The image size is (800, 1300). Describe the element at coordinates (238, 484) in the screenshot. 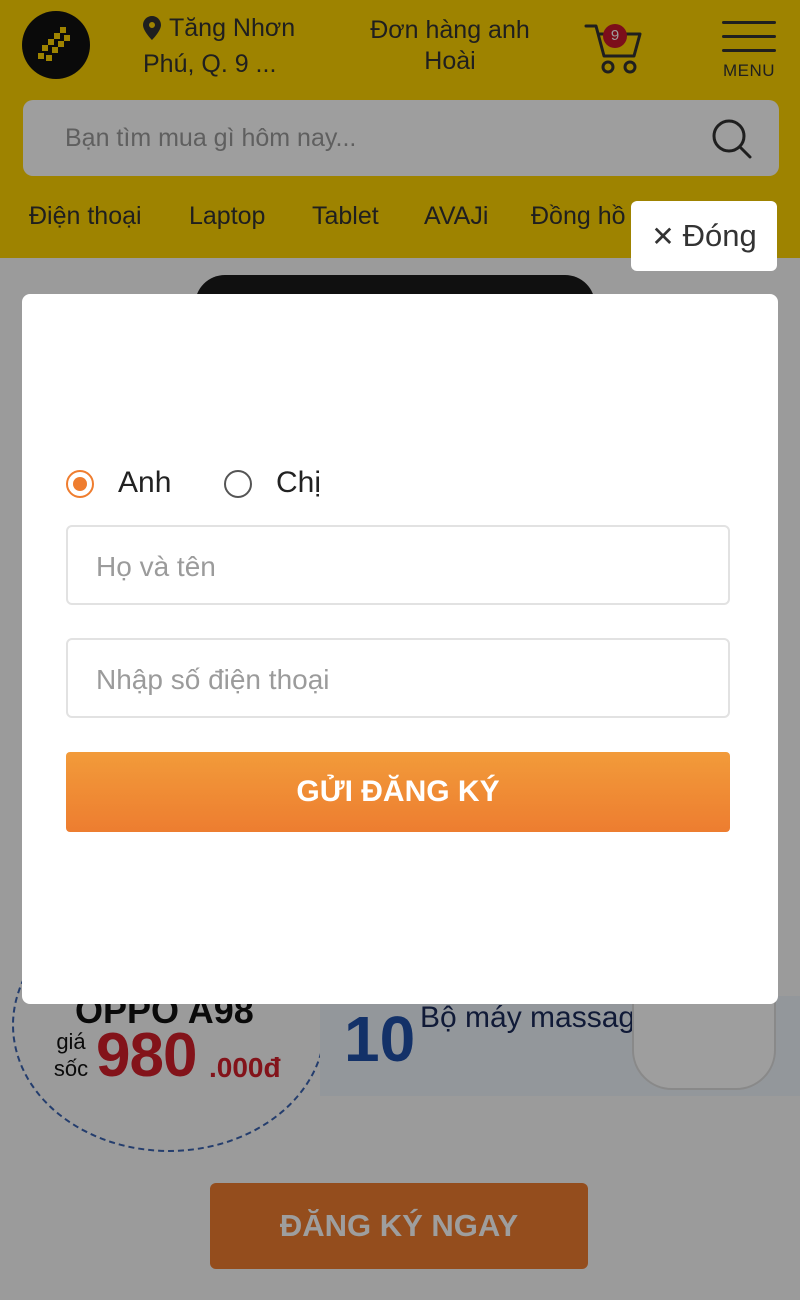

I see `radio-unchecked-icon` at that location.